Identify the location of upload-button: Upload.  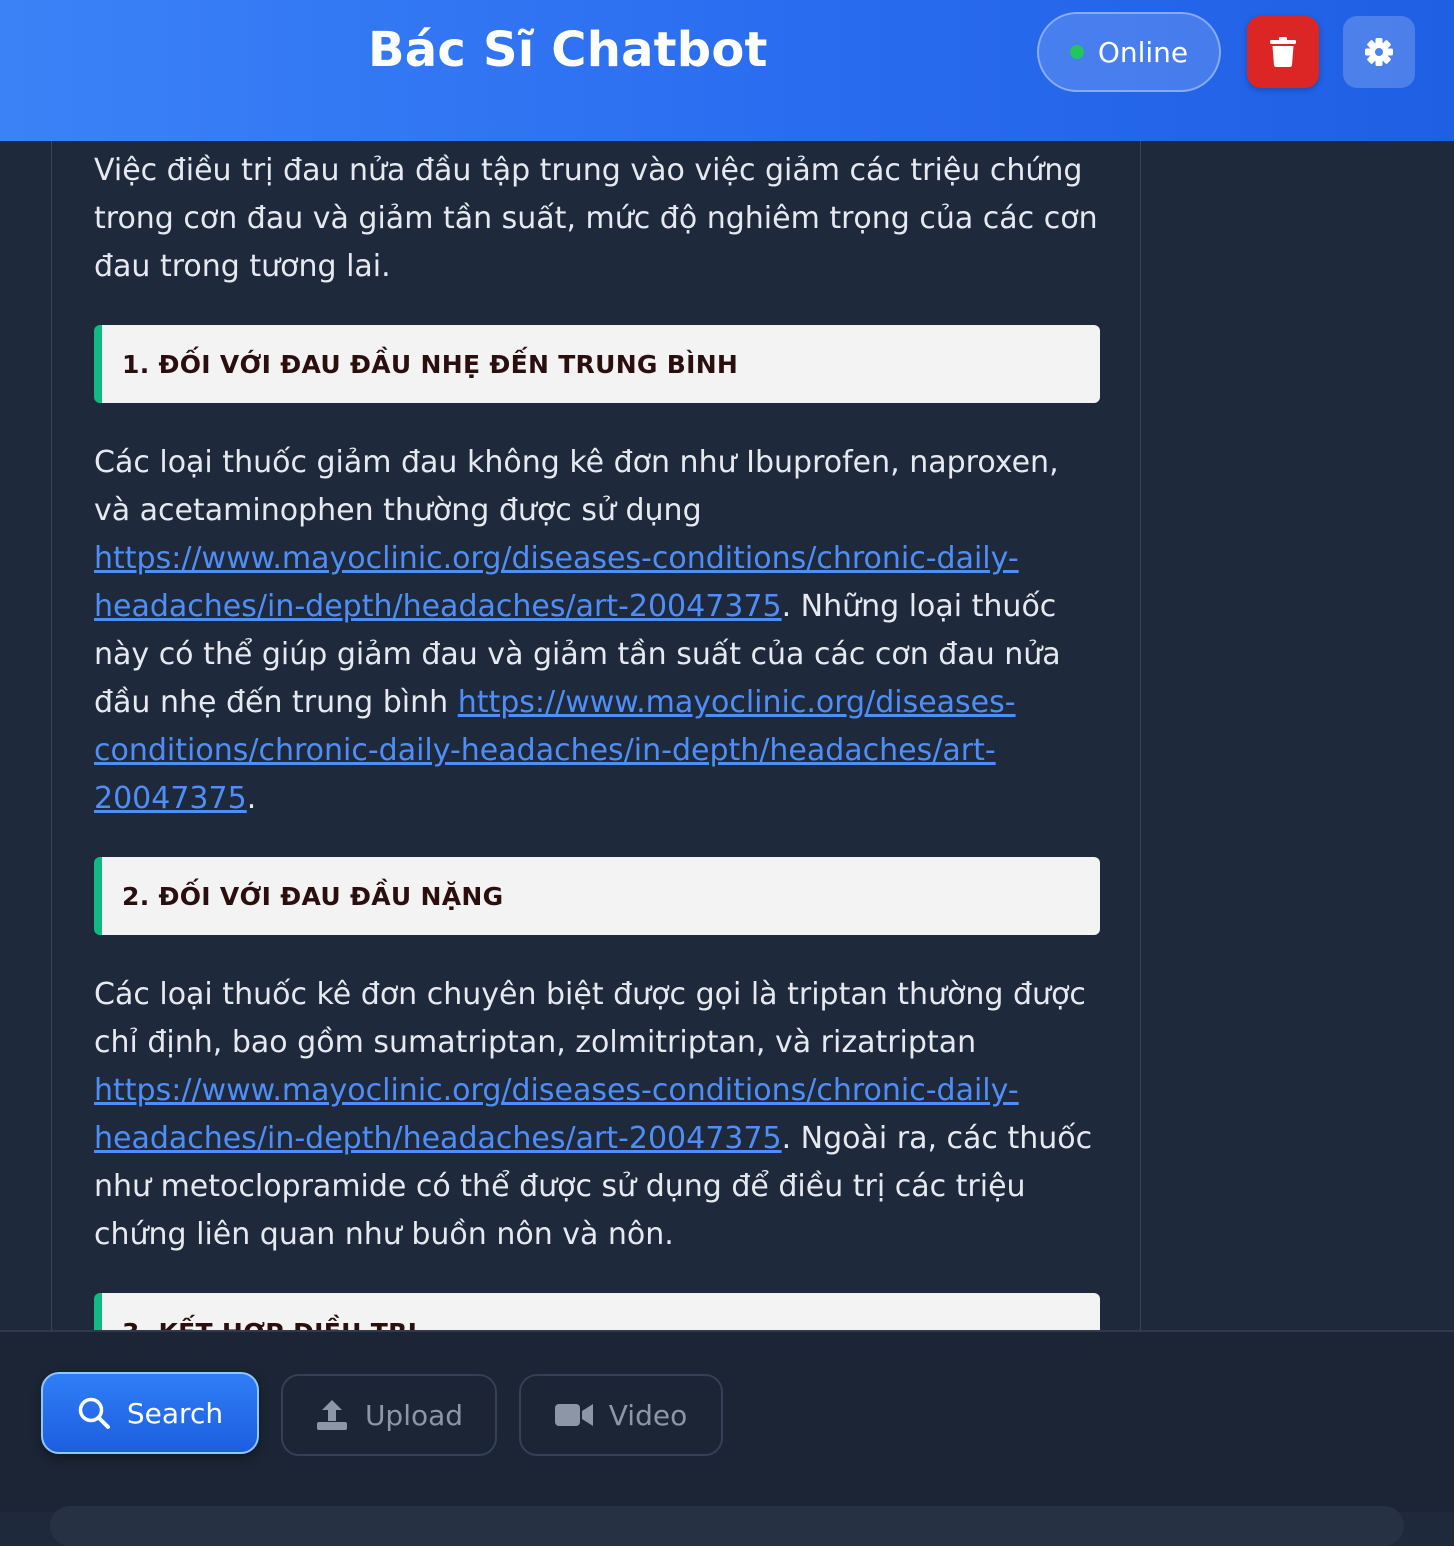
(389, 1415).